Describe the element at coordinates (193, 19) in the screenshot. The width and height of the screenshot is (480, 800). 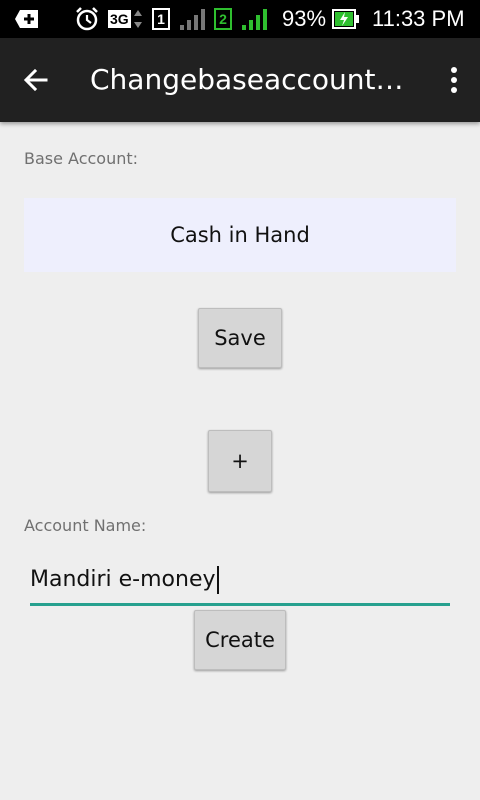
I see `signal-sim1-icon` at that location.